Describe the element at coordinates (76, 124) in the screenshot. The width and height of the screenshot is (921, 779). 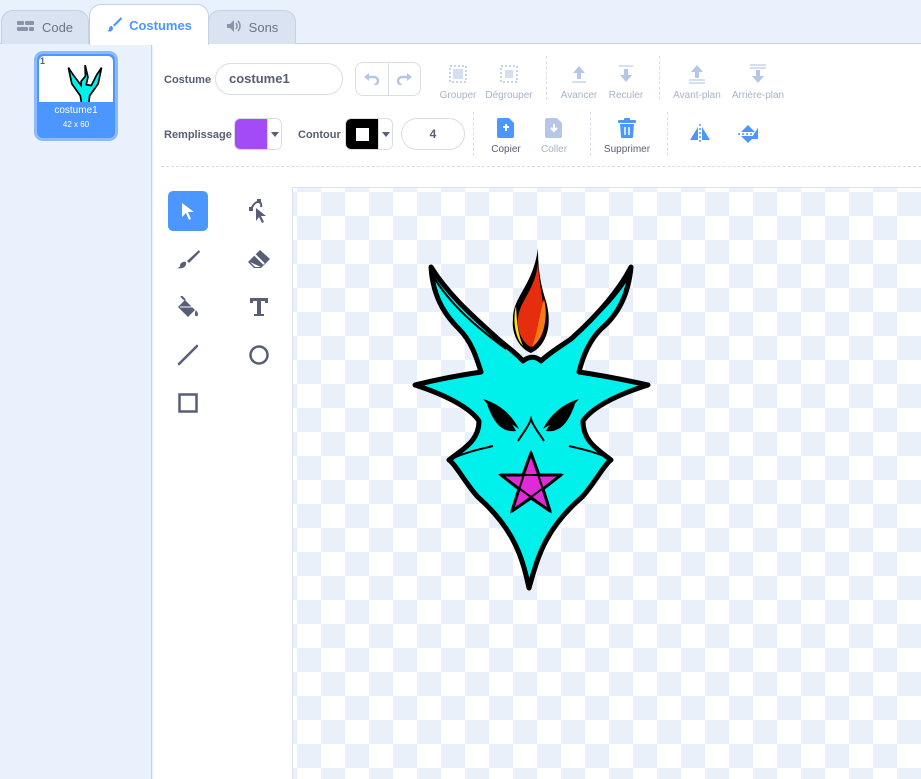
I see `costume-size: 42 x 60` at that location.